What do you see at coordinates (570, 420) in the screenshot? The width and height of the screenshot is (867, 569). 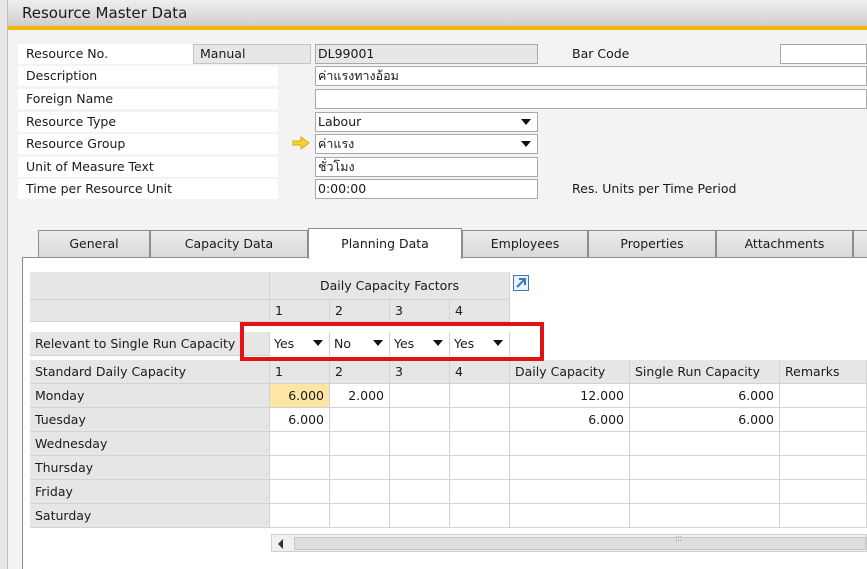 I see `cell-daily-capacity: 6.000` at bounding box center [570, 420].